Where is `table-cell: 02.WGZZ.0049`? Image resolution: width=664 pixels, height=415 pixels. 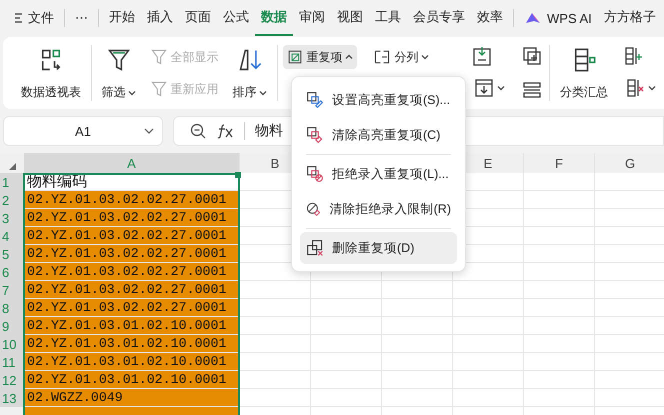
table-cell: 02.WGZZ.0049 is located at coordinates (132, 398).